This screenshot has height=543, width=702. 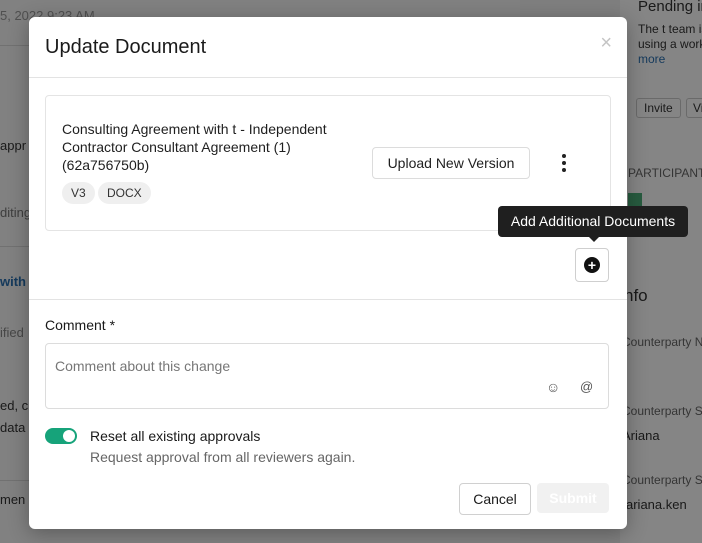 What do you see at coordinates (586, 386) in the screenshot?
I see `mention-icon: @` at bounding box center [586, 386].